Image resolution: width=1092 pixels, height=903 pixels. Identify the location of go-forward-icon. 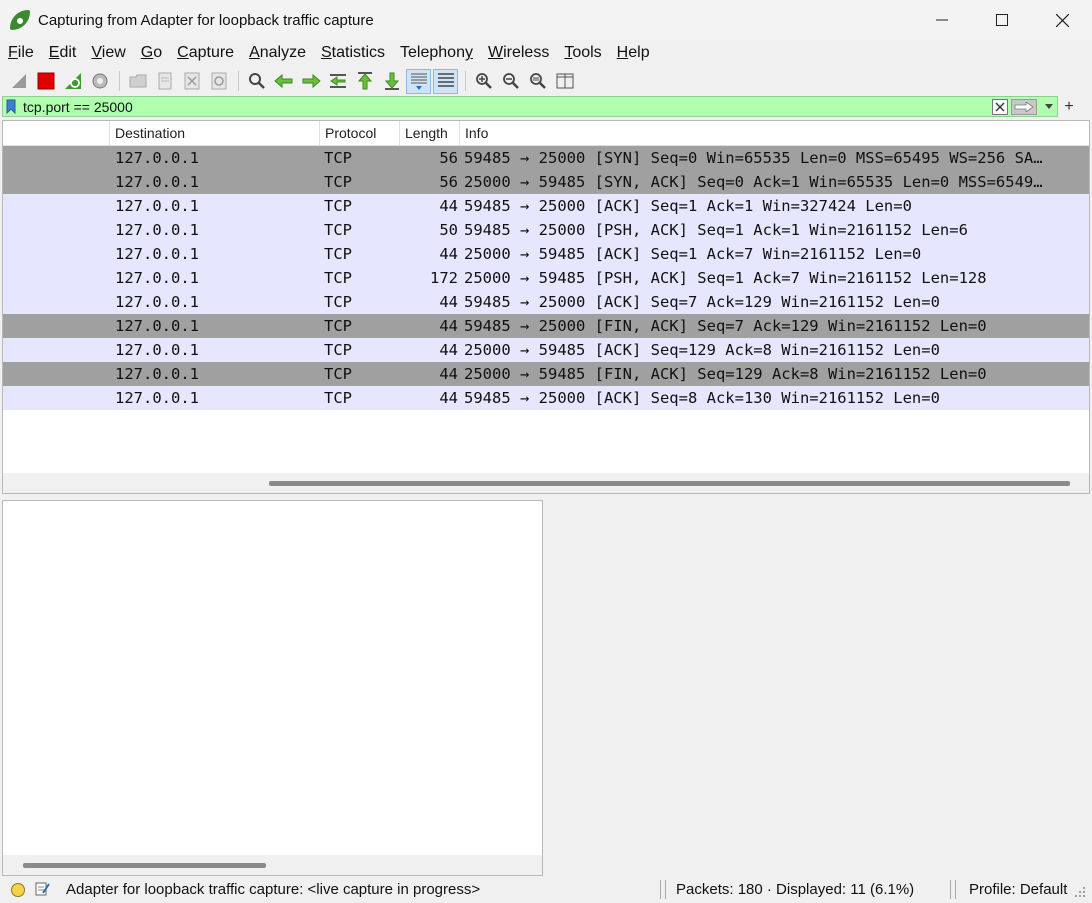
(311, 81).